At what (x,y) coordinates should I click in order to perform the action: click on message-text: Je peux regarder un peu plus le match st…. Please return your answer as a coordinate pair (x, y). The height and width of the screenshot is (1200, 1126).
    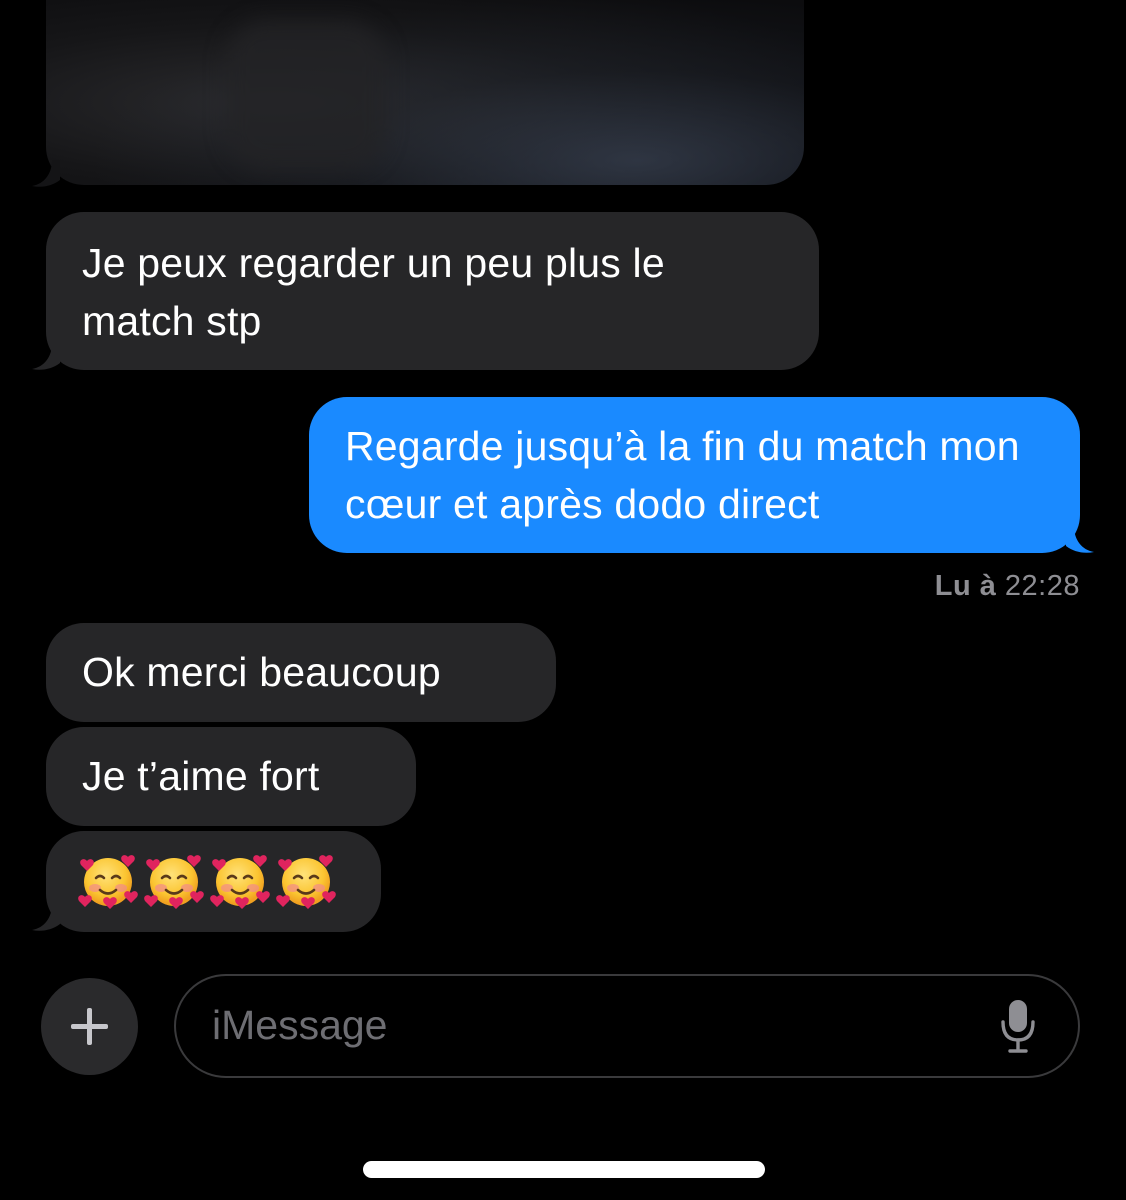
    Looking at the image, I should click on (373, 292).